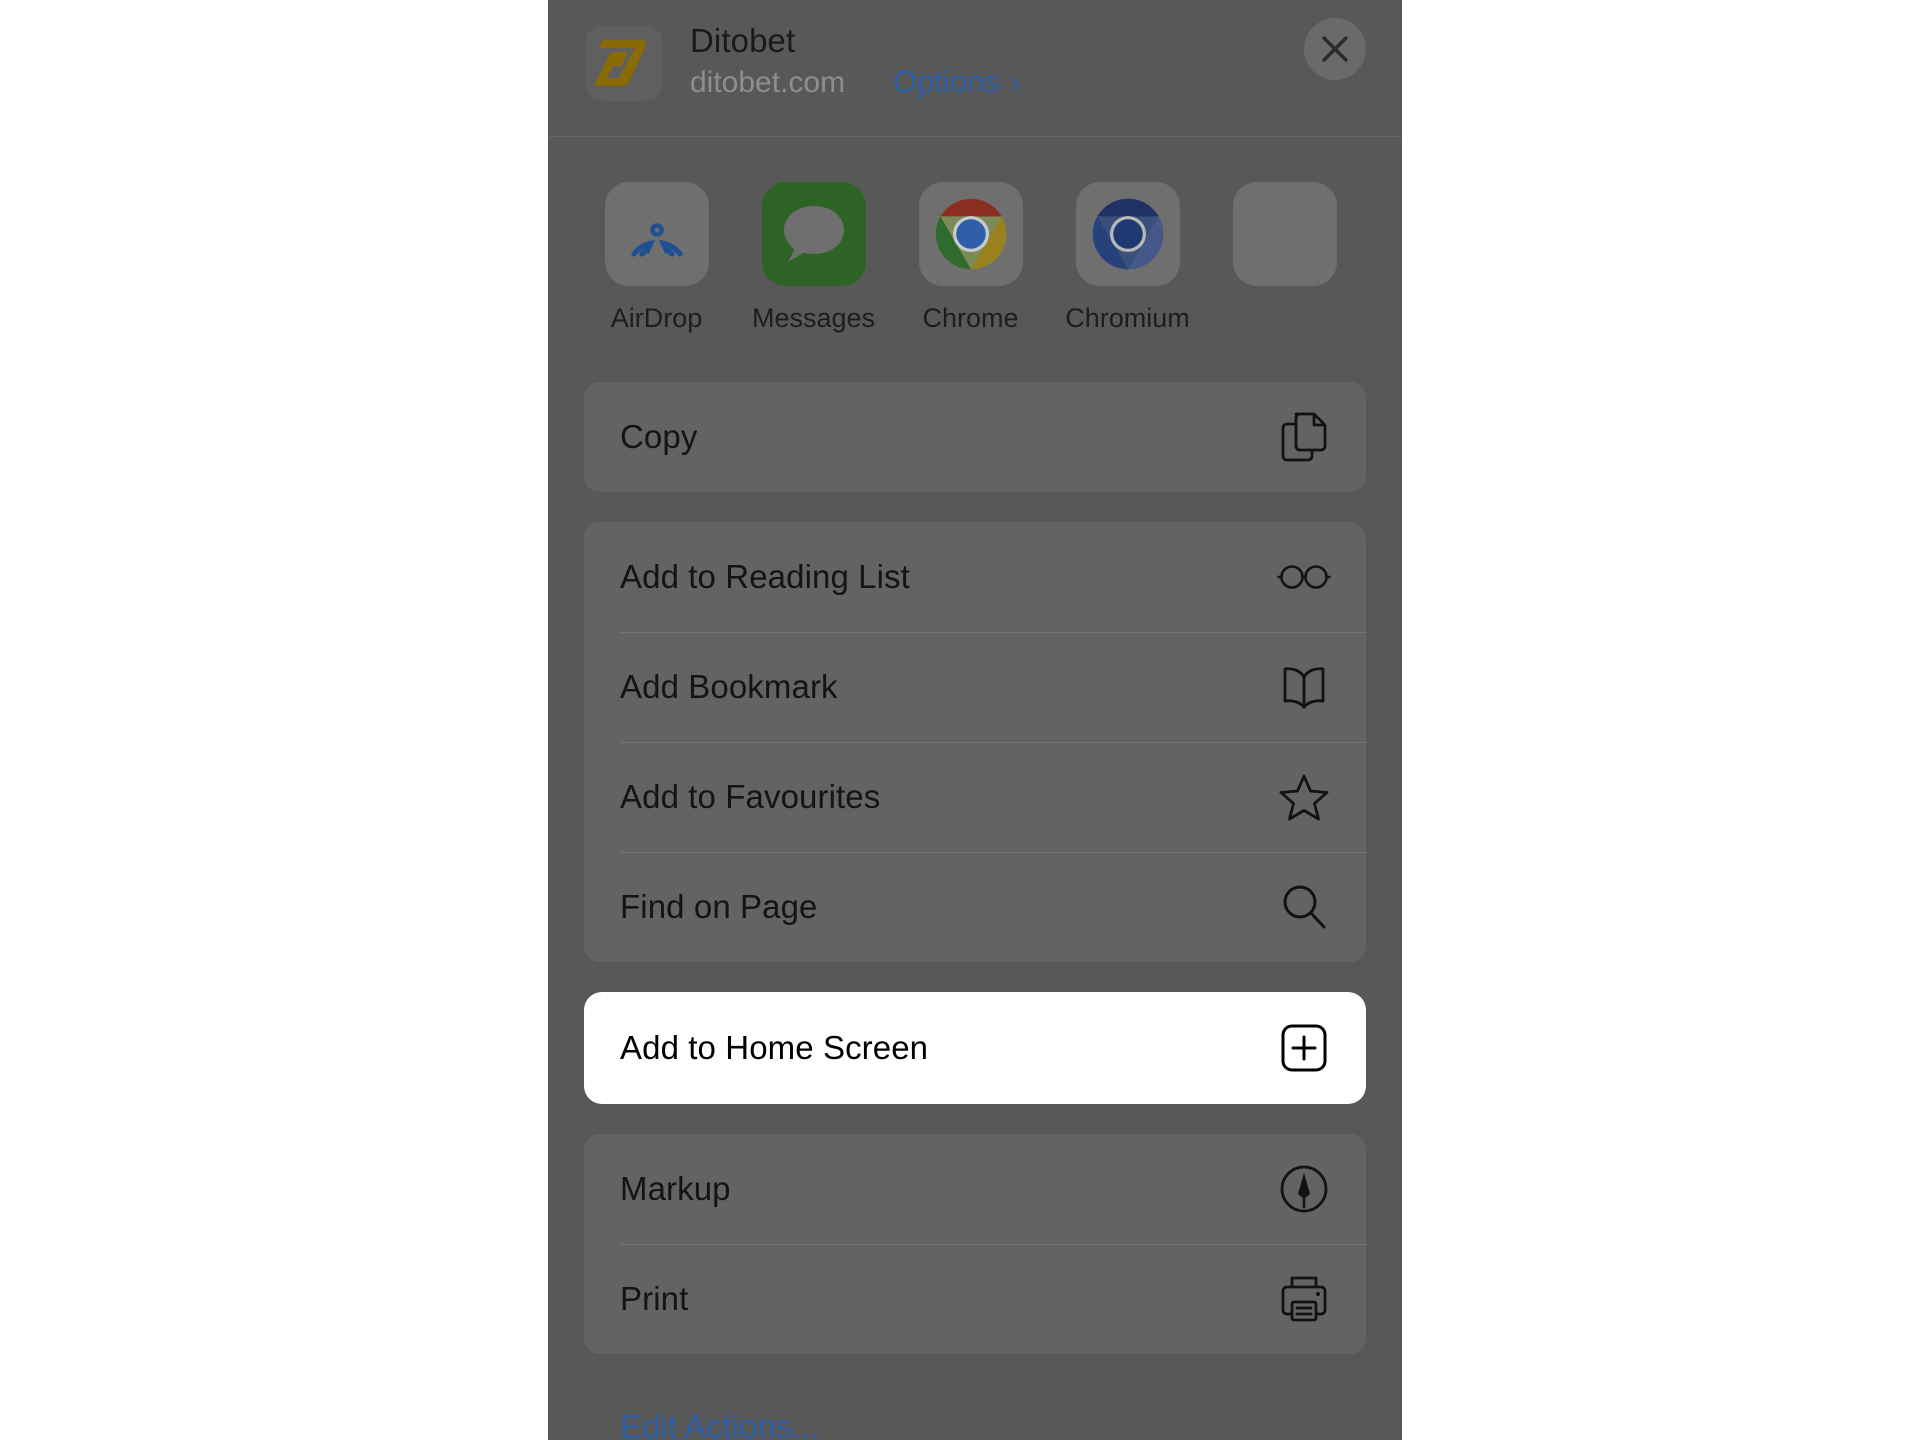 Image resolution: width=1920 pixels, height=1440 pixels. Describe the element at coordinates (975, 687) in the screenshot. I see `action-row-add-bookmark: Add Bookmark` at that location.